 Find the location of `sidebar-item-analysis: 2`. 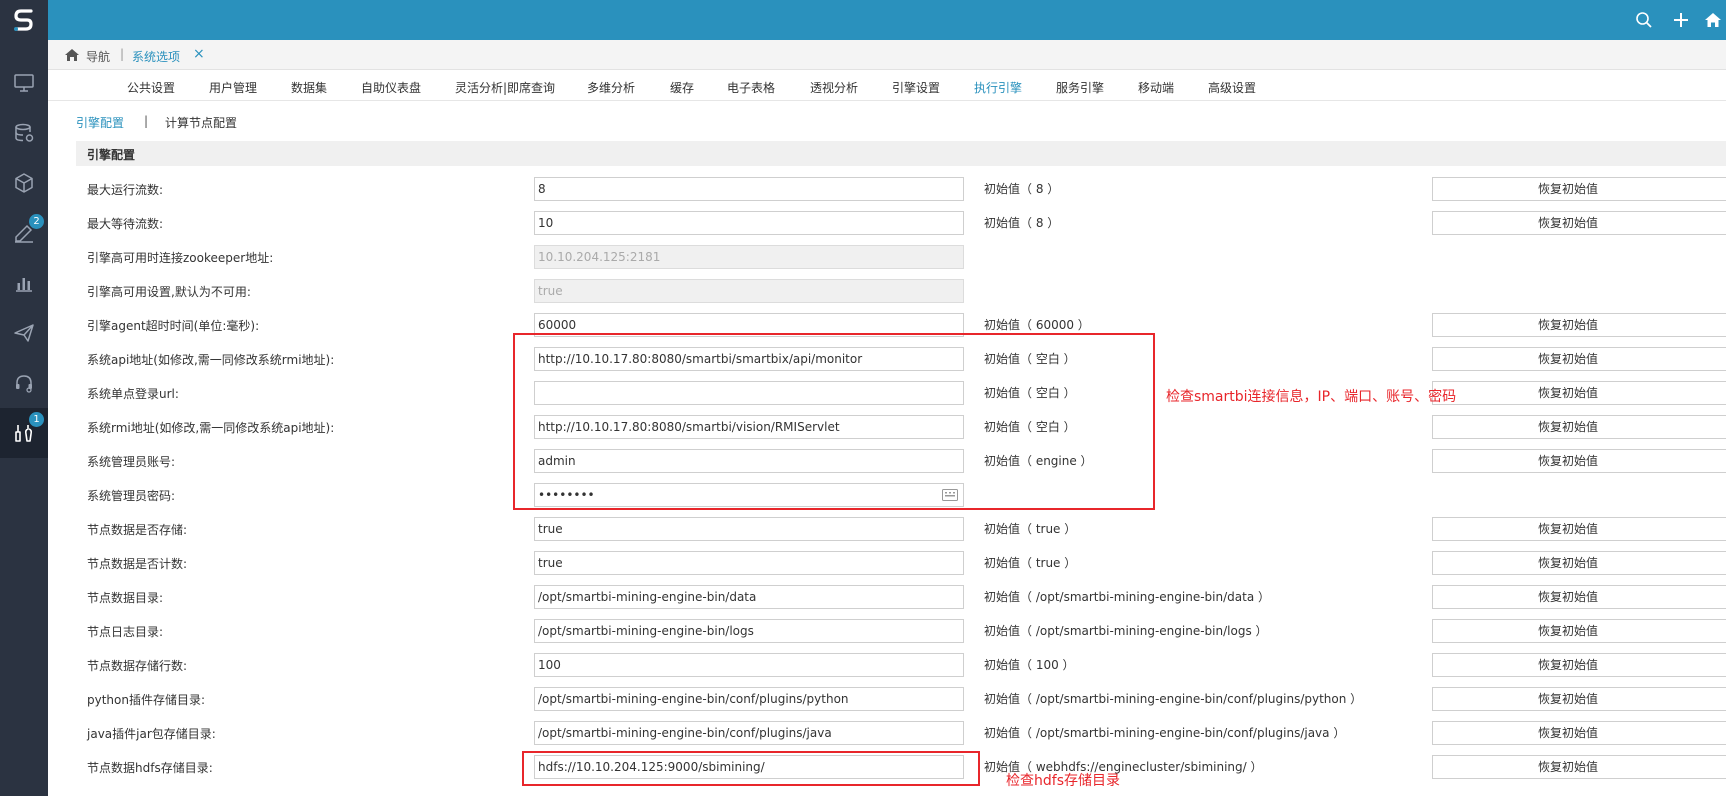

sidebar-item-analysis: 2 is located at coordinates (24, 233).